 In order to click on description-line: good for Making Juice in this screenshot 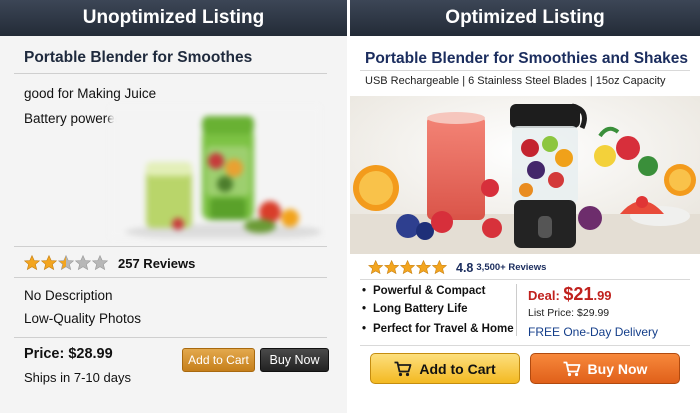, I will do `click(90, 93)`.